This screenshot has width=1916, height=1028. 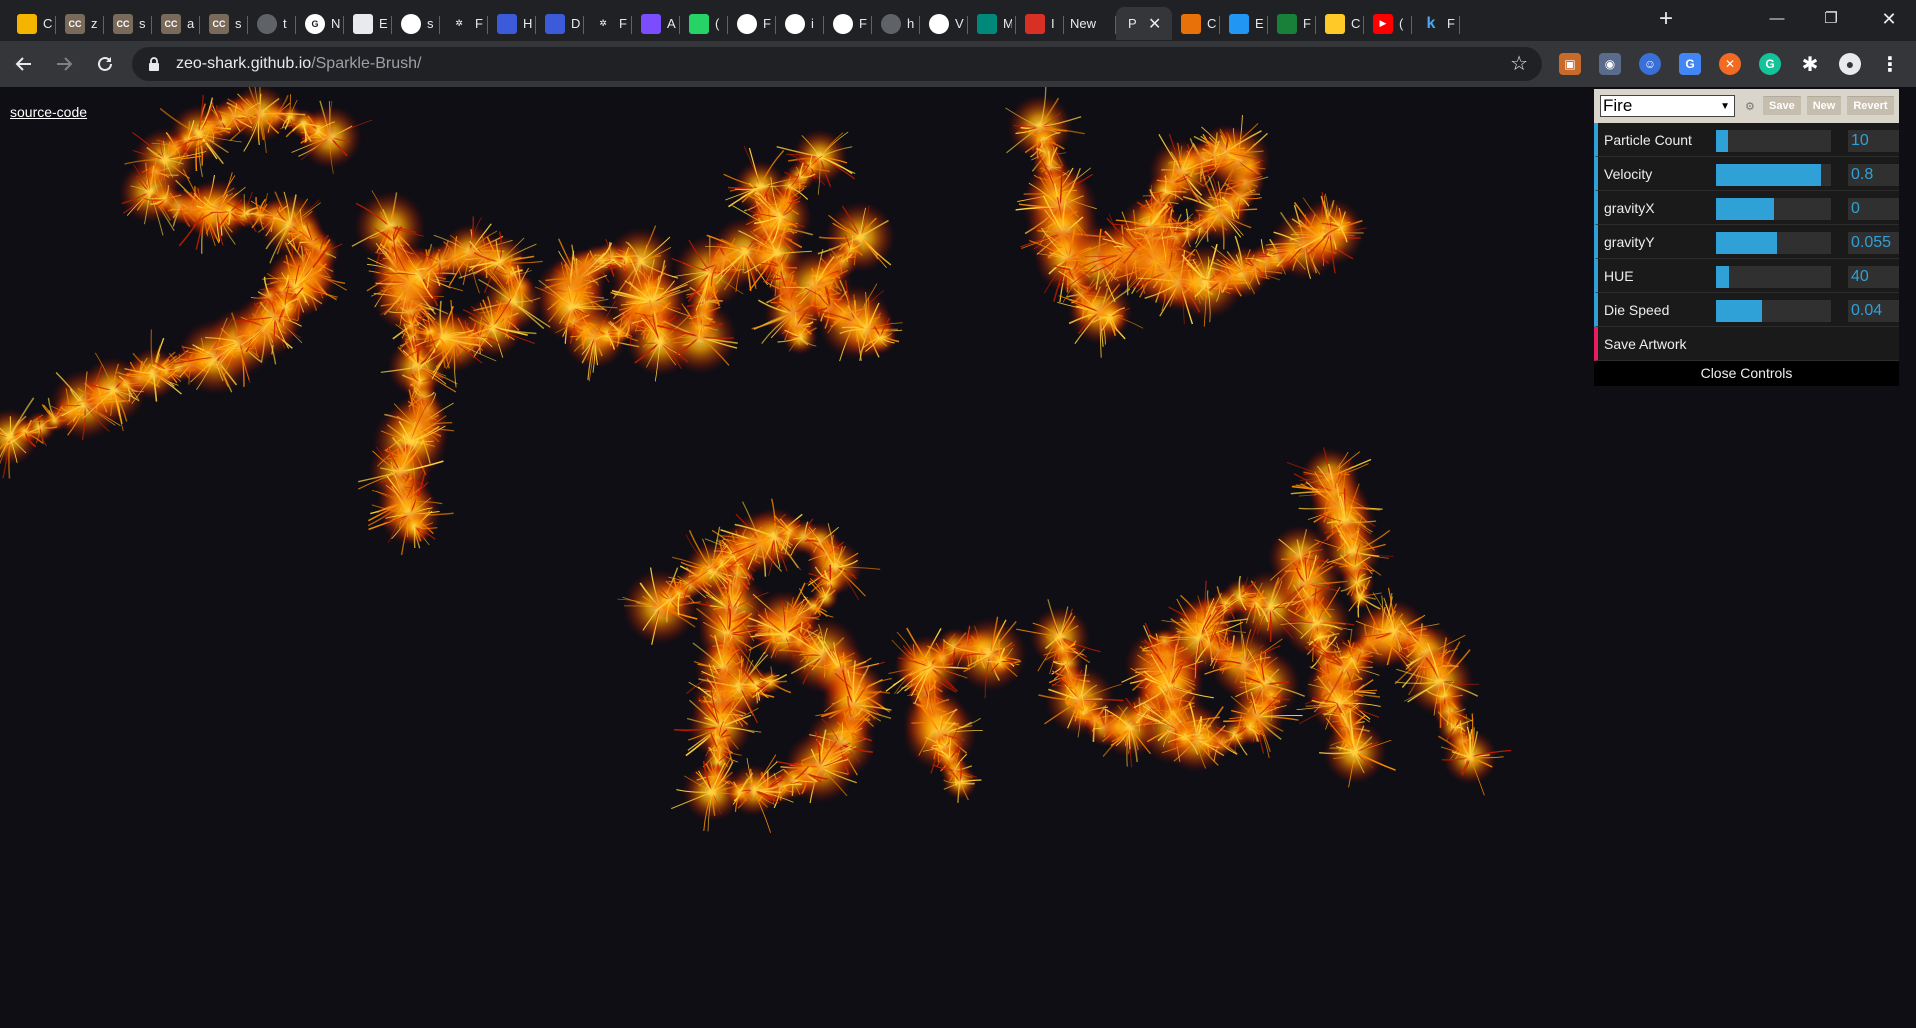 I want to click on extension-icon-5: ✕, so click(x=1730, y=64).